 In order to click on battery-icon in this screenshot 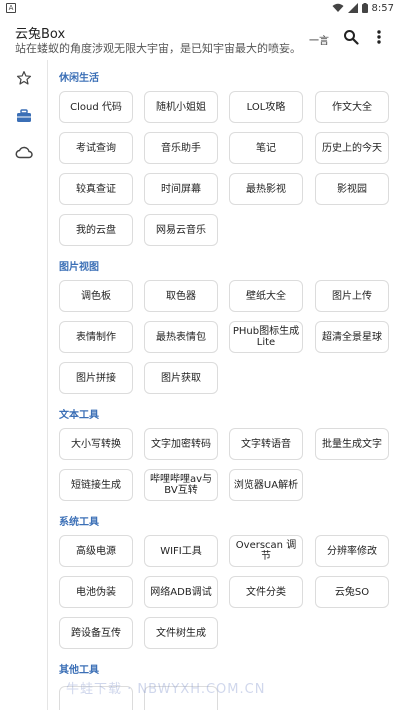, I will do `click(364, 8)`.